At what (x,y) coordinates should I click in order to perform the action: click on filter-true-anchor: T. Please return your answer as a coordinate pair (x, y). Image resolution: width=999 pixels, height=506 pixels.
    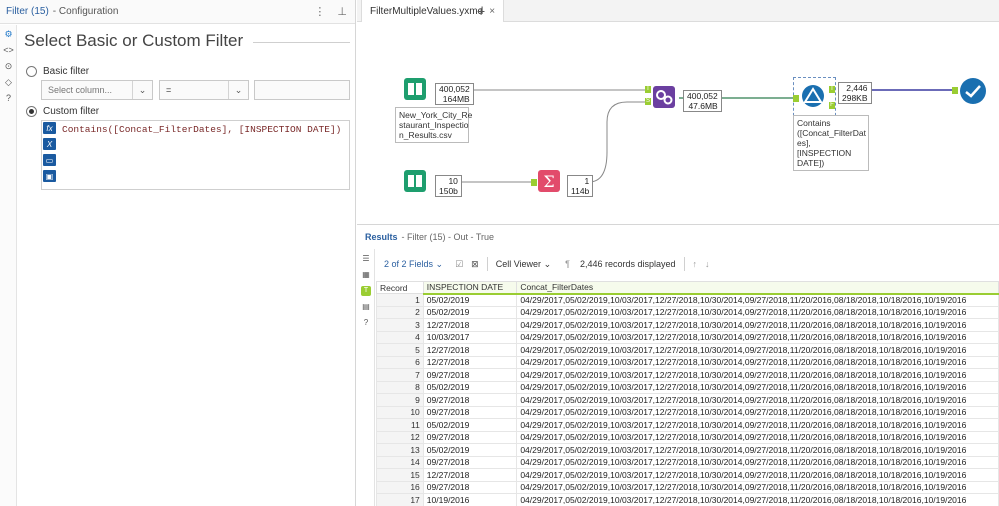
    Looking at the image, I should click on (832, 89).